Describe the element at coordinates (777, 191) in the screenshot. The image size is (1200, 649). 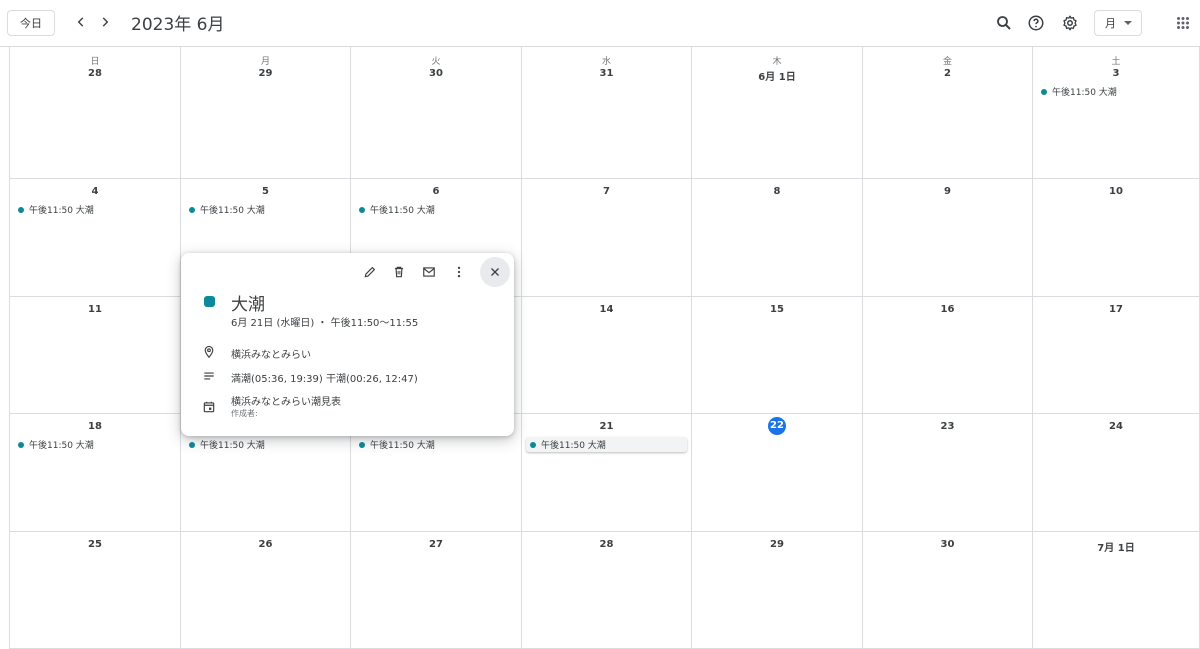
I see `date-number: 8` at that location.